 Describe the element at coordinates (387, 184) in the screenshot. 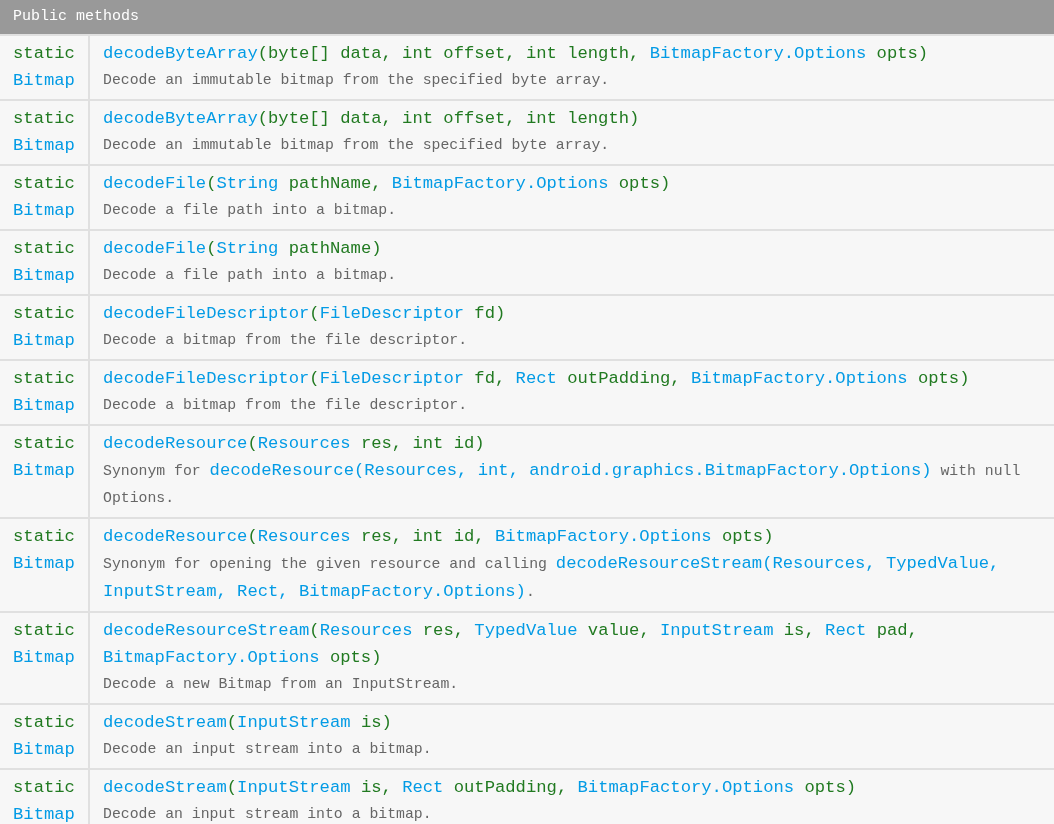

I see `method-signature: decodeFile(String pathName, BitmapFactory.Options opts)` at that location.